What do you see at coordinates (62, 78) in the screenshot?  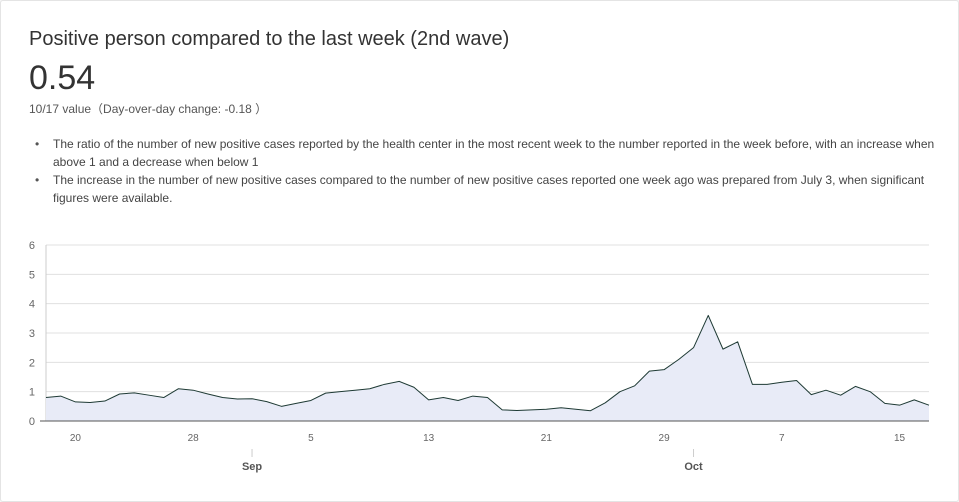 I see `headline-value: 0.54` at bounding box center [62, 78].